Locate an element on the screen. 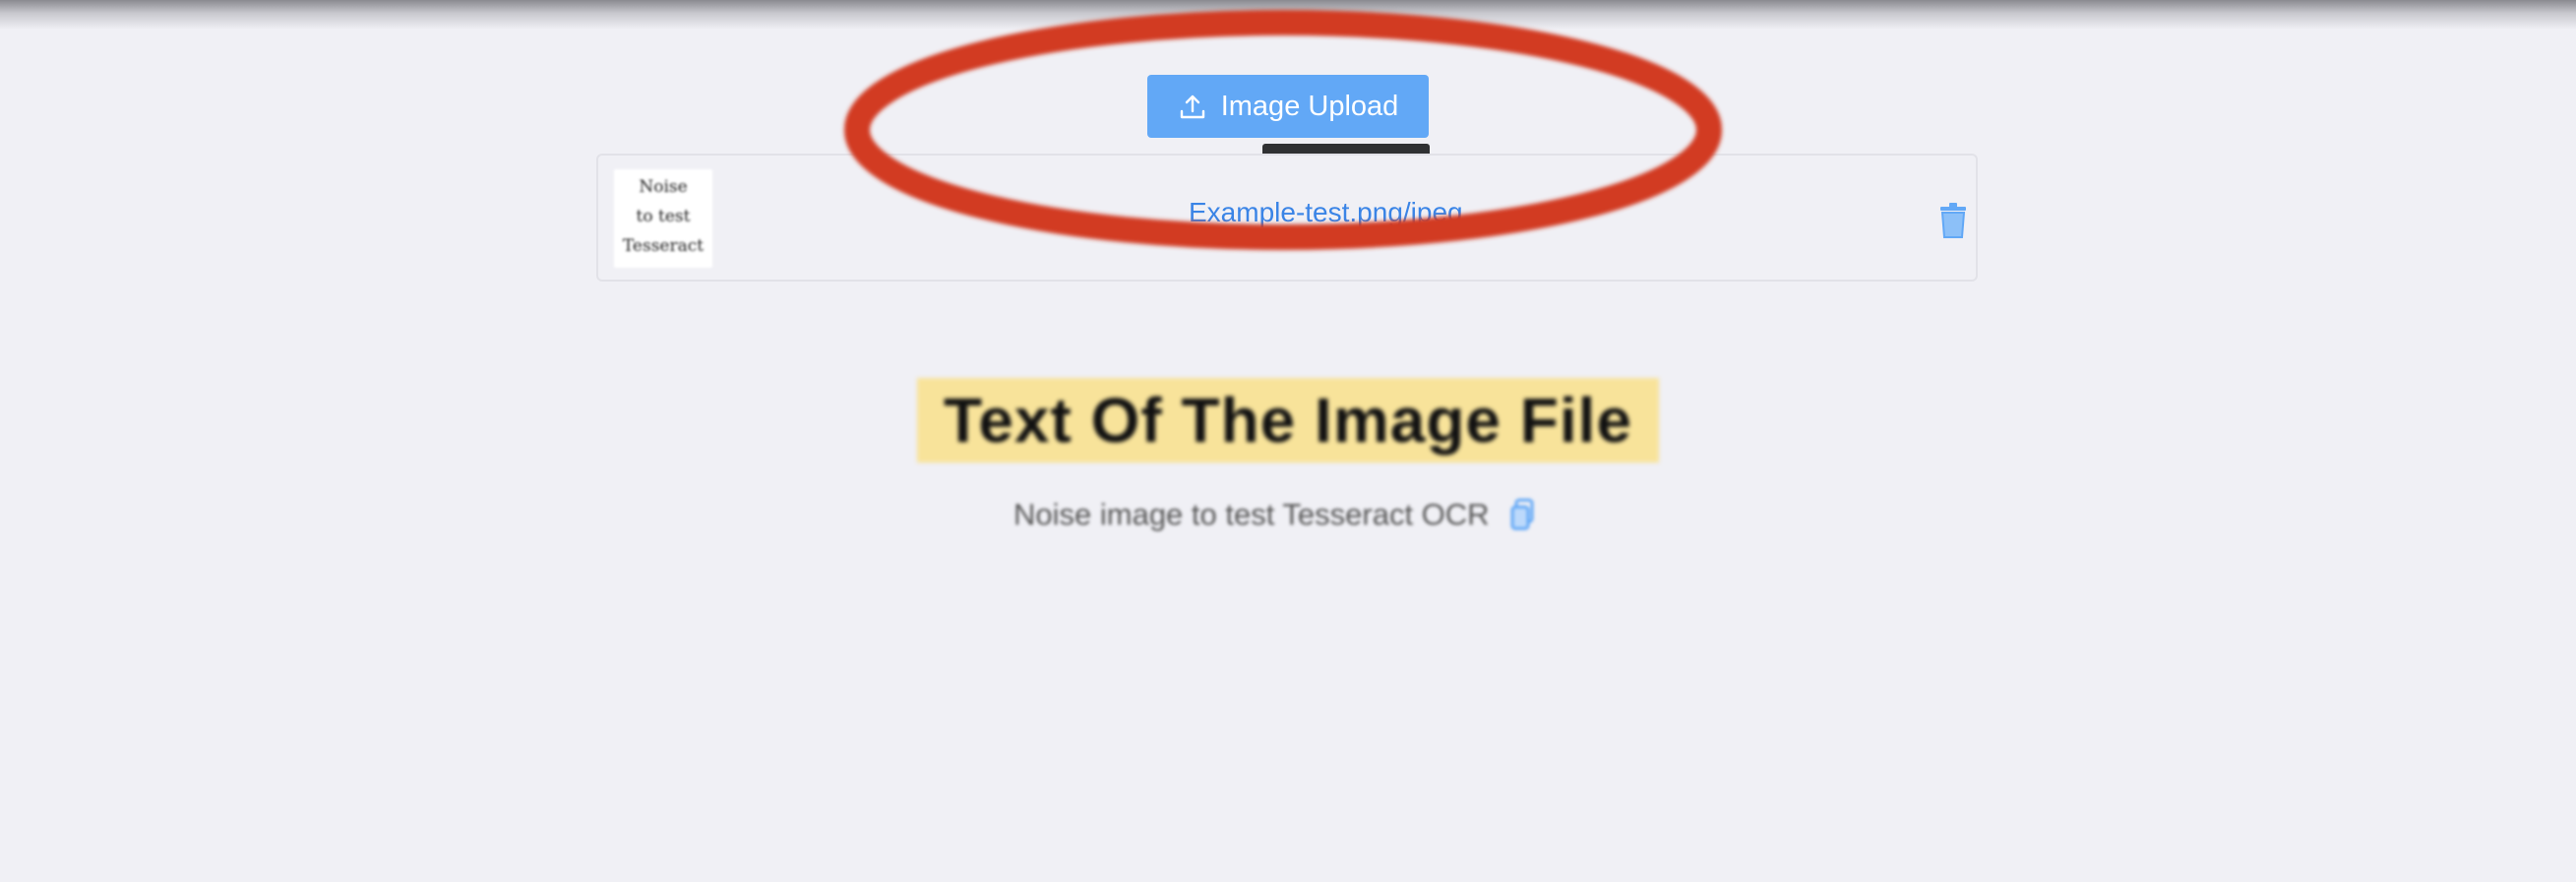 The image size is (2576, 882). thumbnail-line: Noise is located at coordinates (663, 187).